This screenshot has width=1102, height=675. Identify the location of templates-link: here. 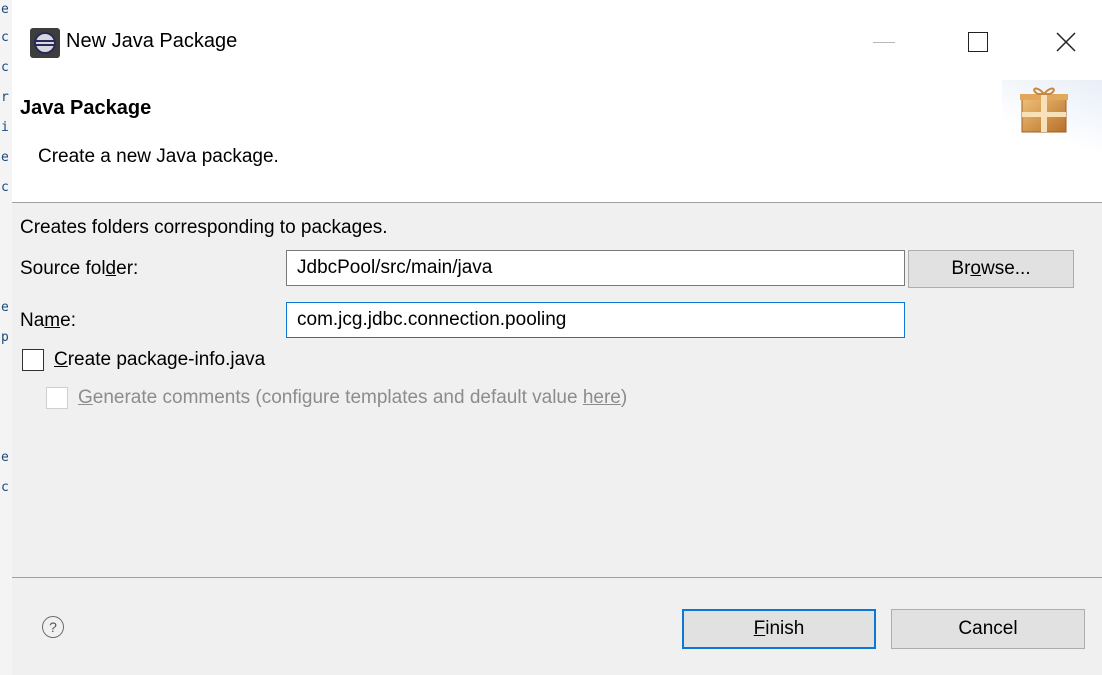
(601, 397).